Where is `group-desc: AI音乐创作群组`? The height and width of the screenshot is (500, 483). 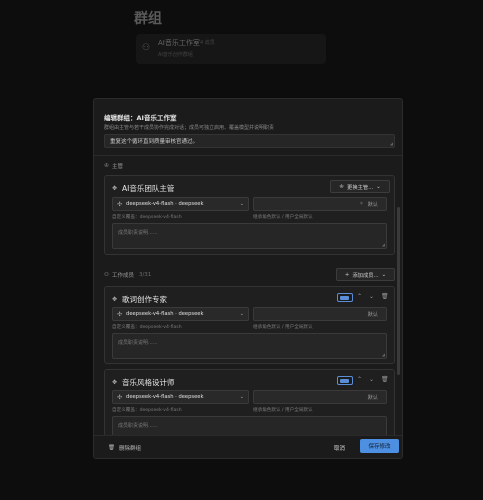 group-desc: AI音乐创作群组 is located at coordinates (175, 55).